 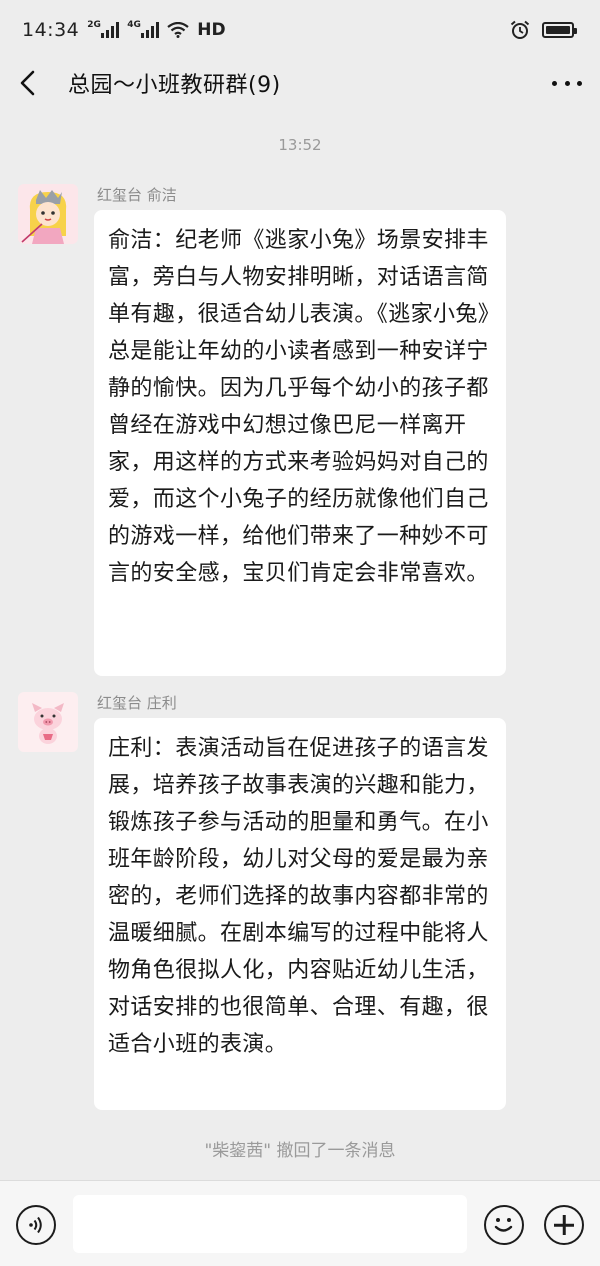 I want to click on avatar-girl-illustration, so click(x=48, y=214).